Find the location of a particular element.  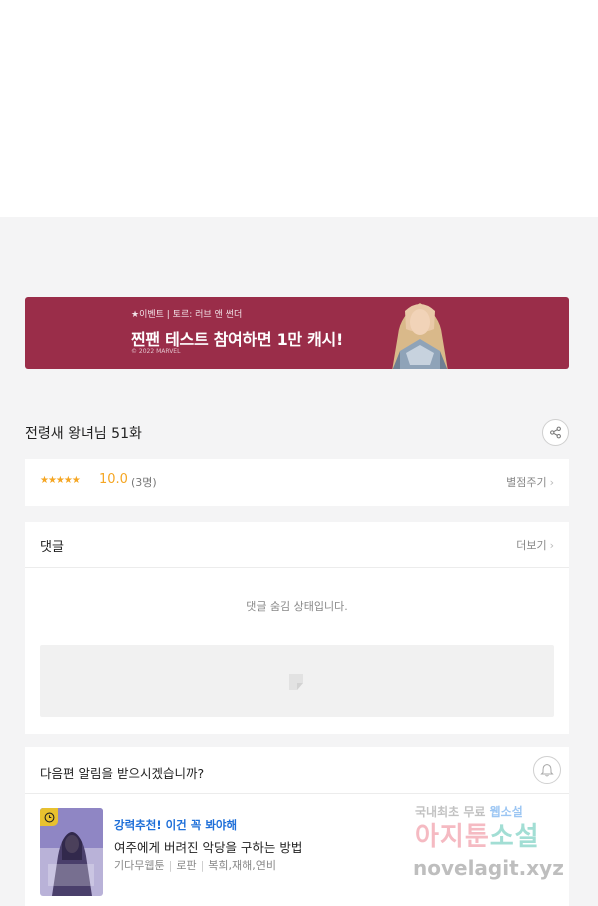

rating-stars: ★★★★★ is located at coordinates (60, 480).